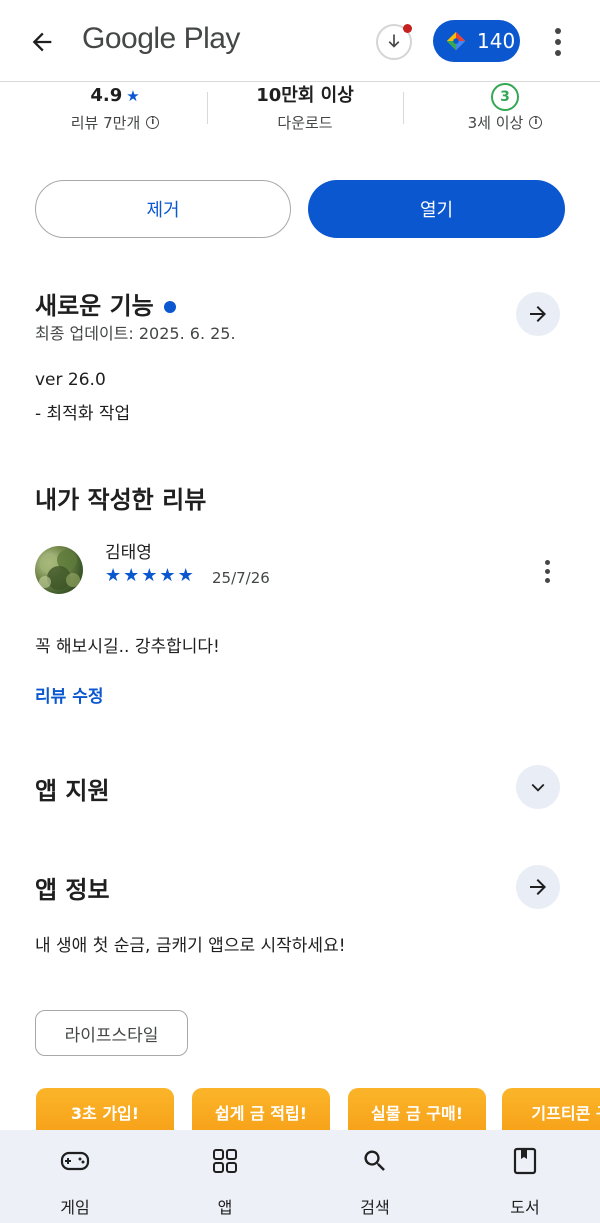 This screenshot has width=600, height=1223. I want to click on chevron-down-icon, so click(538, 787).